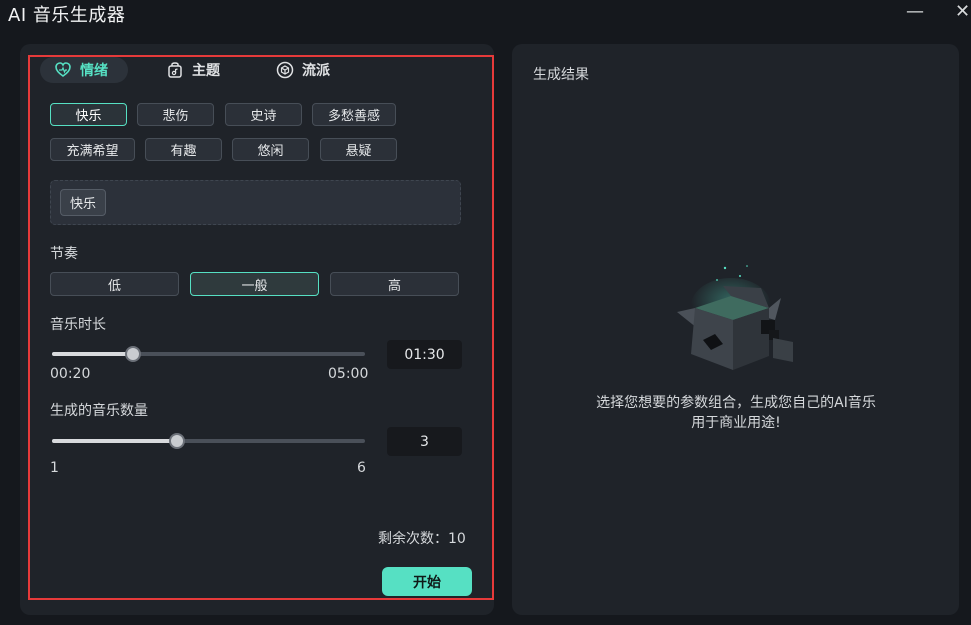 Image resolution: width=971 pixels, height=625 pixels. I want to click on tab-theme: 主题, so click(193, 70).